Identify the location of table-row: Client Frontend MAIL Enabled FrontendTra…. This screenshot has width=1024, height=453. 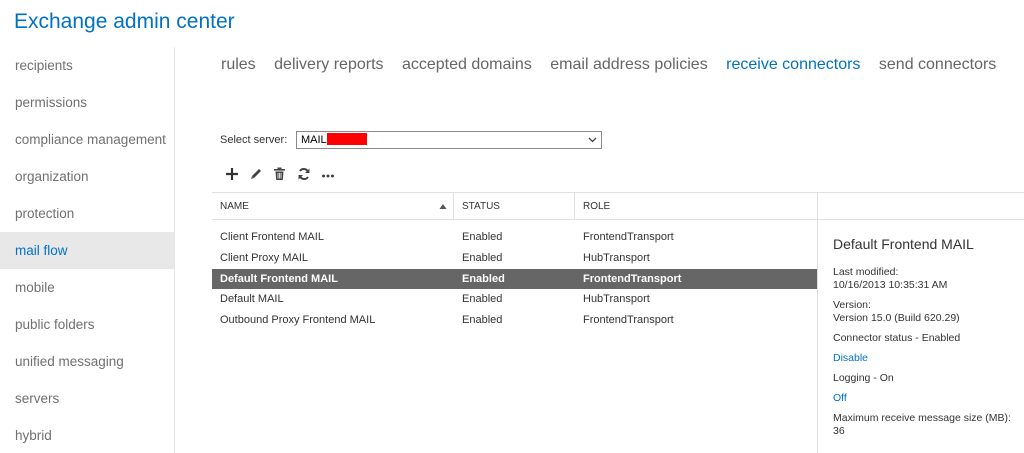
(514, 237).